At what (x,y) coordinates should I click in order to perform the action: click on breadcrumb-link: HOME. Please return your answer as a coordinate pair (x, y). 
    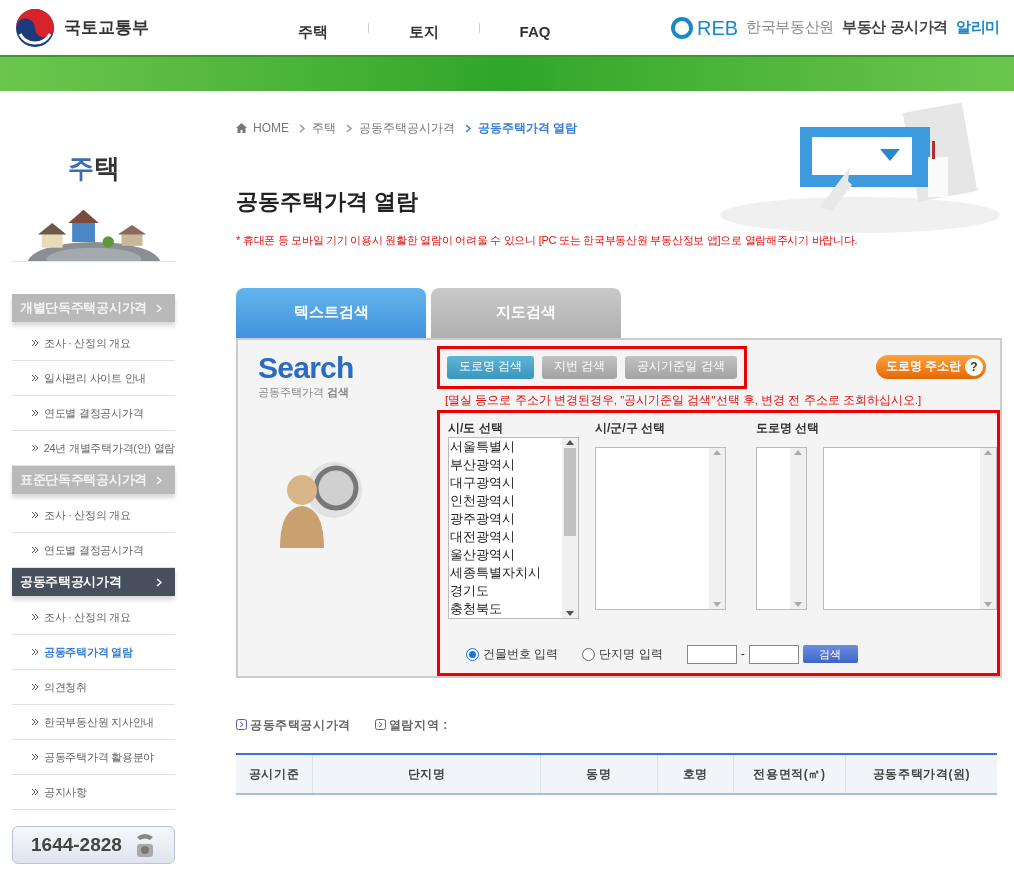
    Looking at the image, I should click on (271, 128).